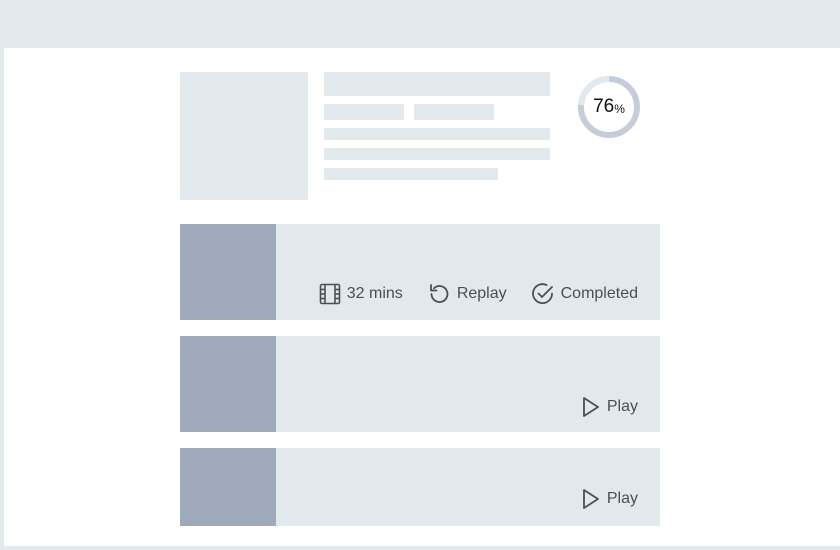 This screenshot has height=550, width=840. What do you see at coordinates (599, 293) in the screenshot?
I see `completed-label: Completed` at bounding box center [599, 293].